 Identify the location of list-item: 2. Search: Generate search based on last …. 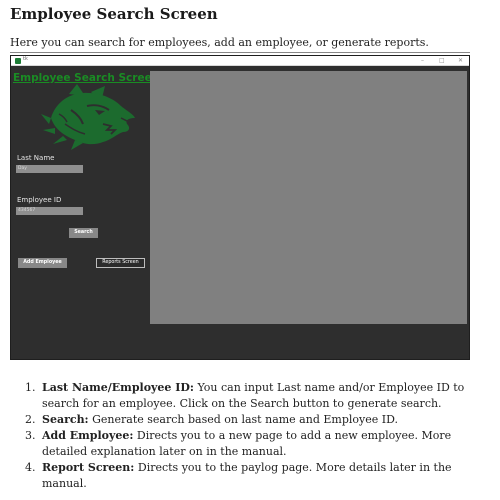
(245, 420).